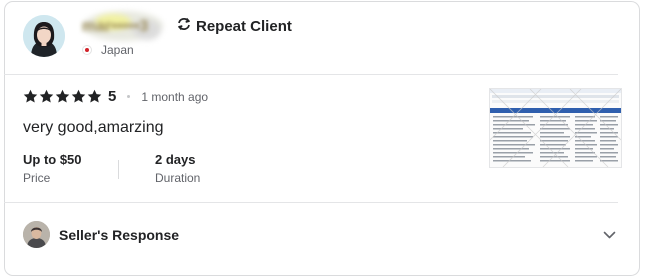 The image size is (647, 276). What do you see at coordinates (87, 50) in the screenshot?
I see `japan-flag-icon` at bounding box center [87, 50].